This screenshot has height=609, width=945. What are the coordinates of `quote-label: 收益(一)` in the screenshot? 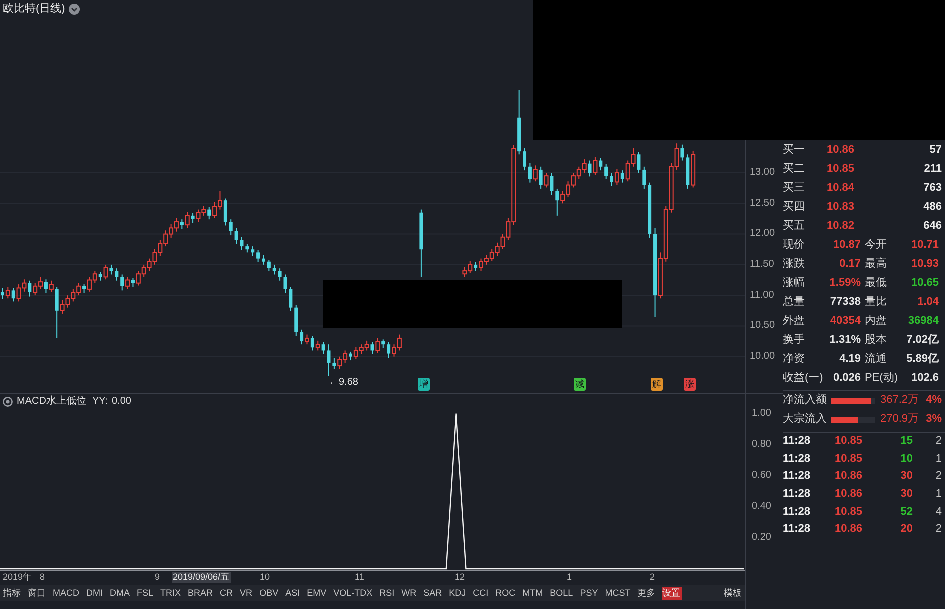 It's located at (803, 378).